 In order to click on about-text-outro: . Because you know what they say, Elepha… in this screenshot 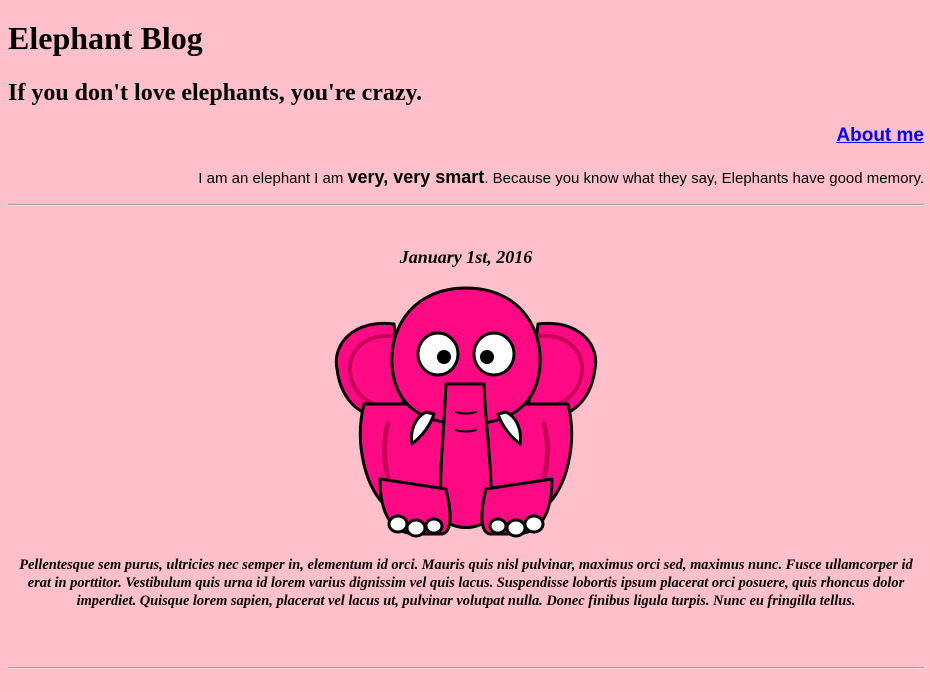, I will do `click(704, 178)`.